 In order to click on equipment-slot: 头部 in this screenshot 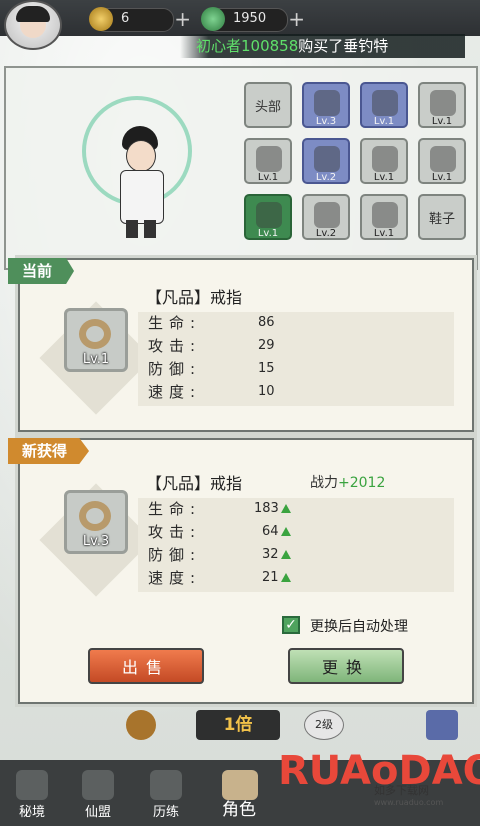, I will do `click(268, 105)`.